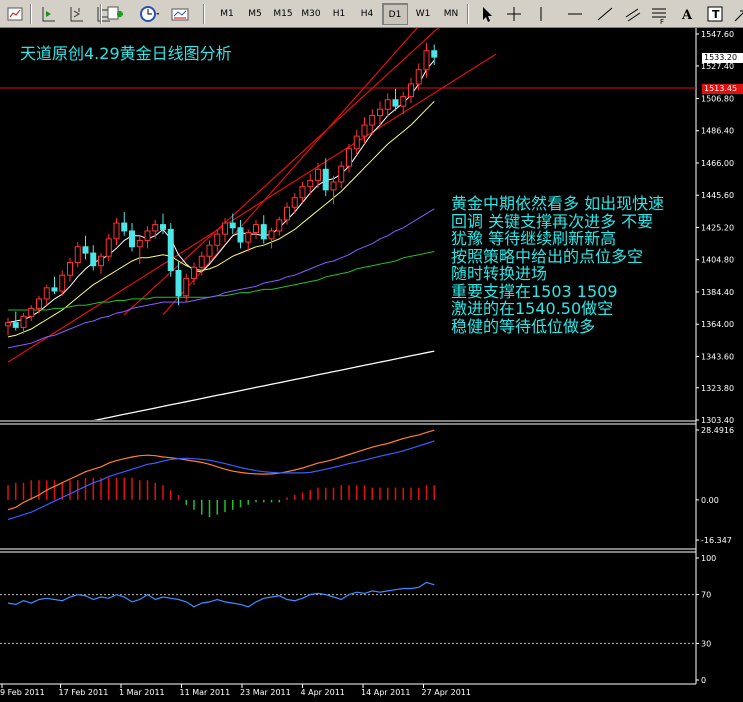 This screenshot has height=702, width=743. Describe the element at coordinates (311, 14) in the screenshot. I see `timeframe-button-m30: M30` at that location.